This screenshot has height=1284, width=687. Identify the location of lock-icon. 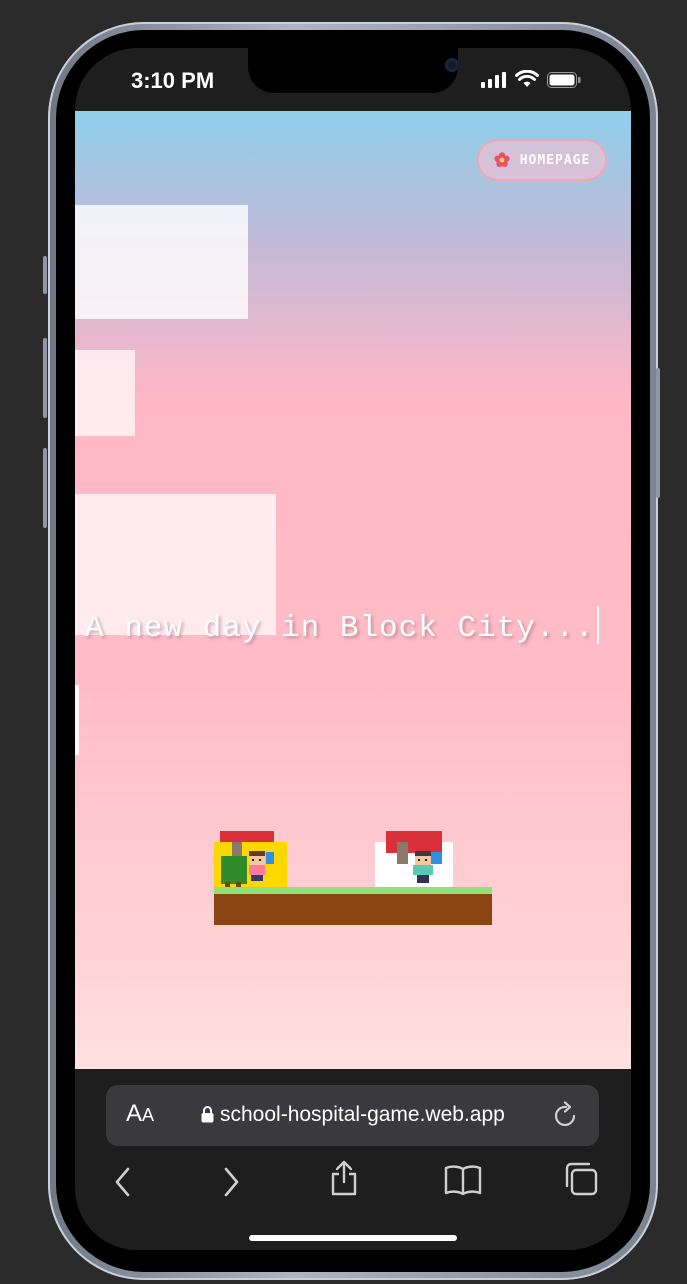
(207, 1114).